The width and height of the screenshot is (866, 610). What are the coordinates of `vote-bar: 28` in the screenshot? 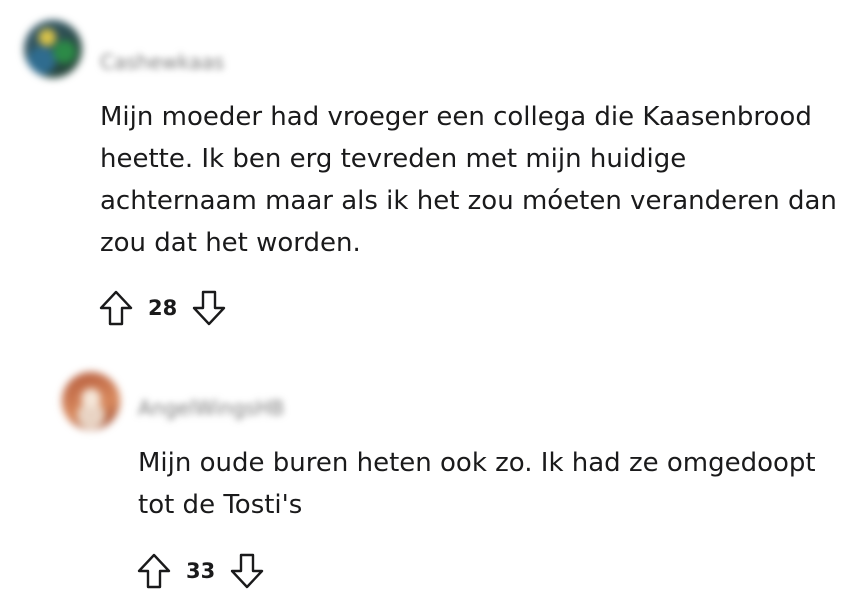 It's located at (162, 308).